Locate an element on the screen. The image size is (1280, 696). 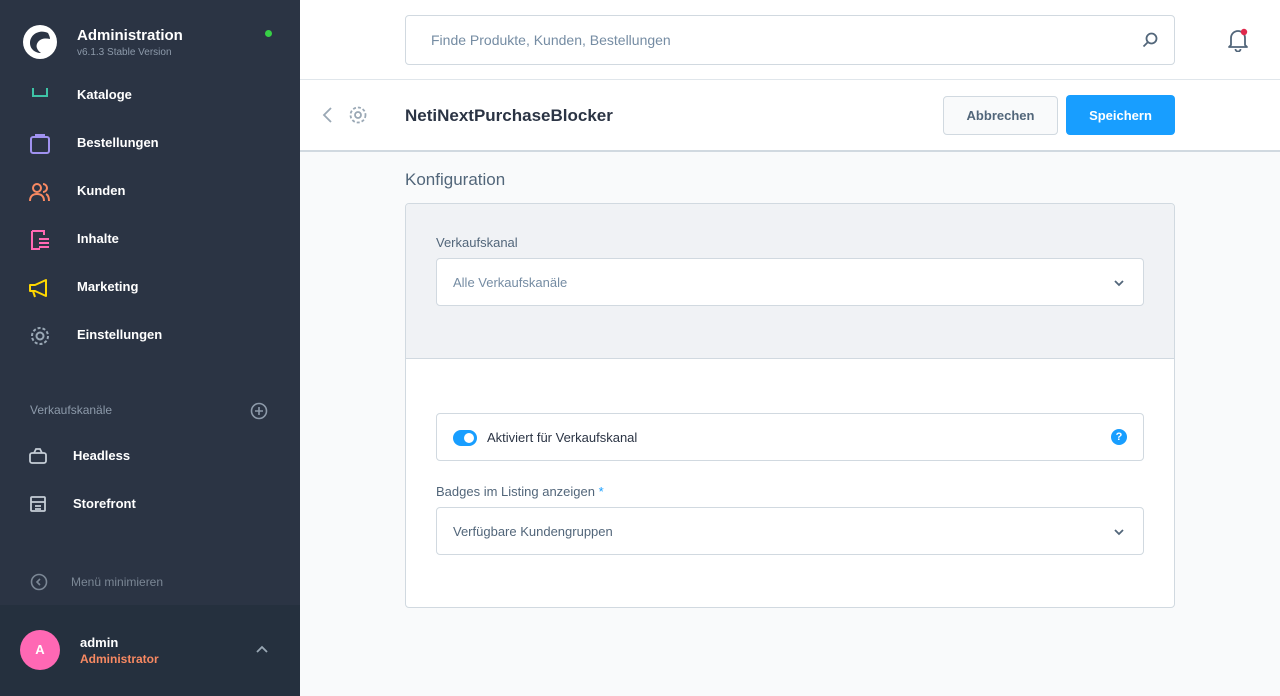
nav-item-orders: Bestellungen is located at coordinates (150, 144).